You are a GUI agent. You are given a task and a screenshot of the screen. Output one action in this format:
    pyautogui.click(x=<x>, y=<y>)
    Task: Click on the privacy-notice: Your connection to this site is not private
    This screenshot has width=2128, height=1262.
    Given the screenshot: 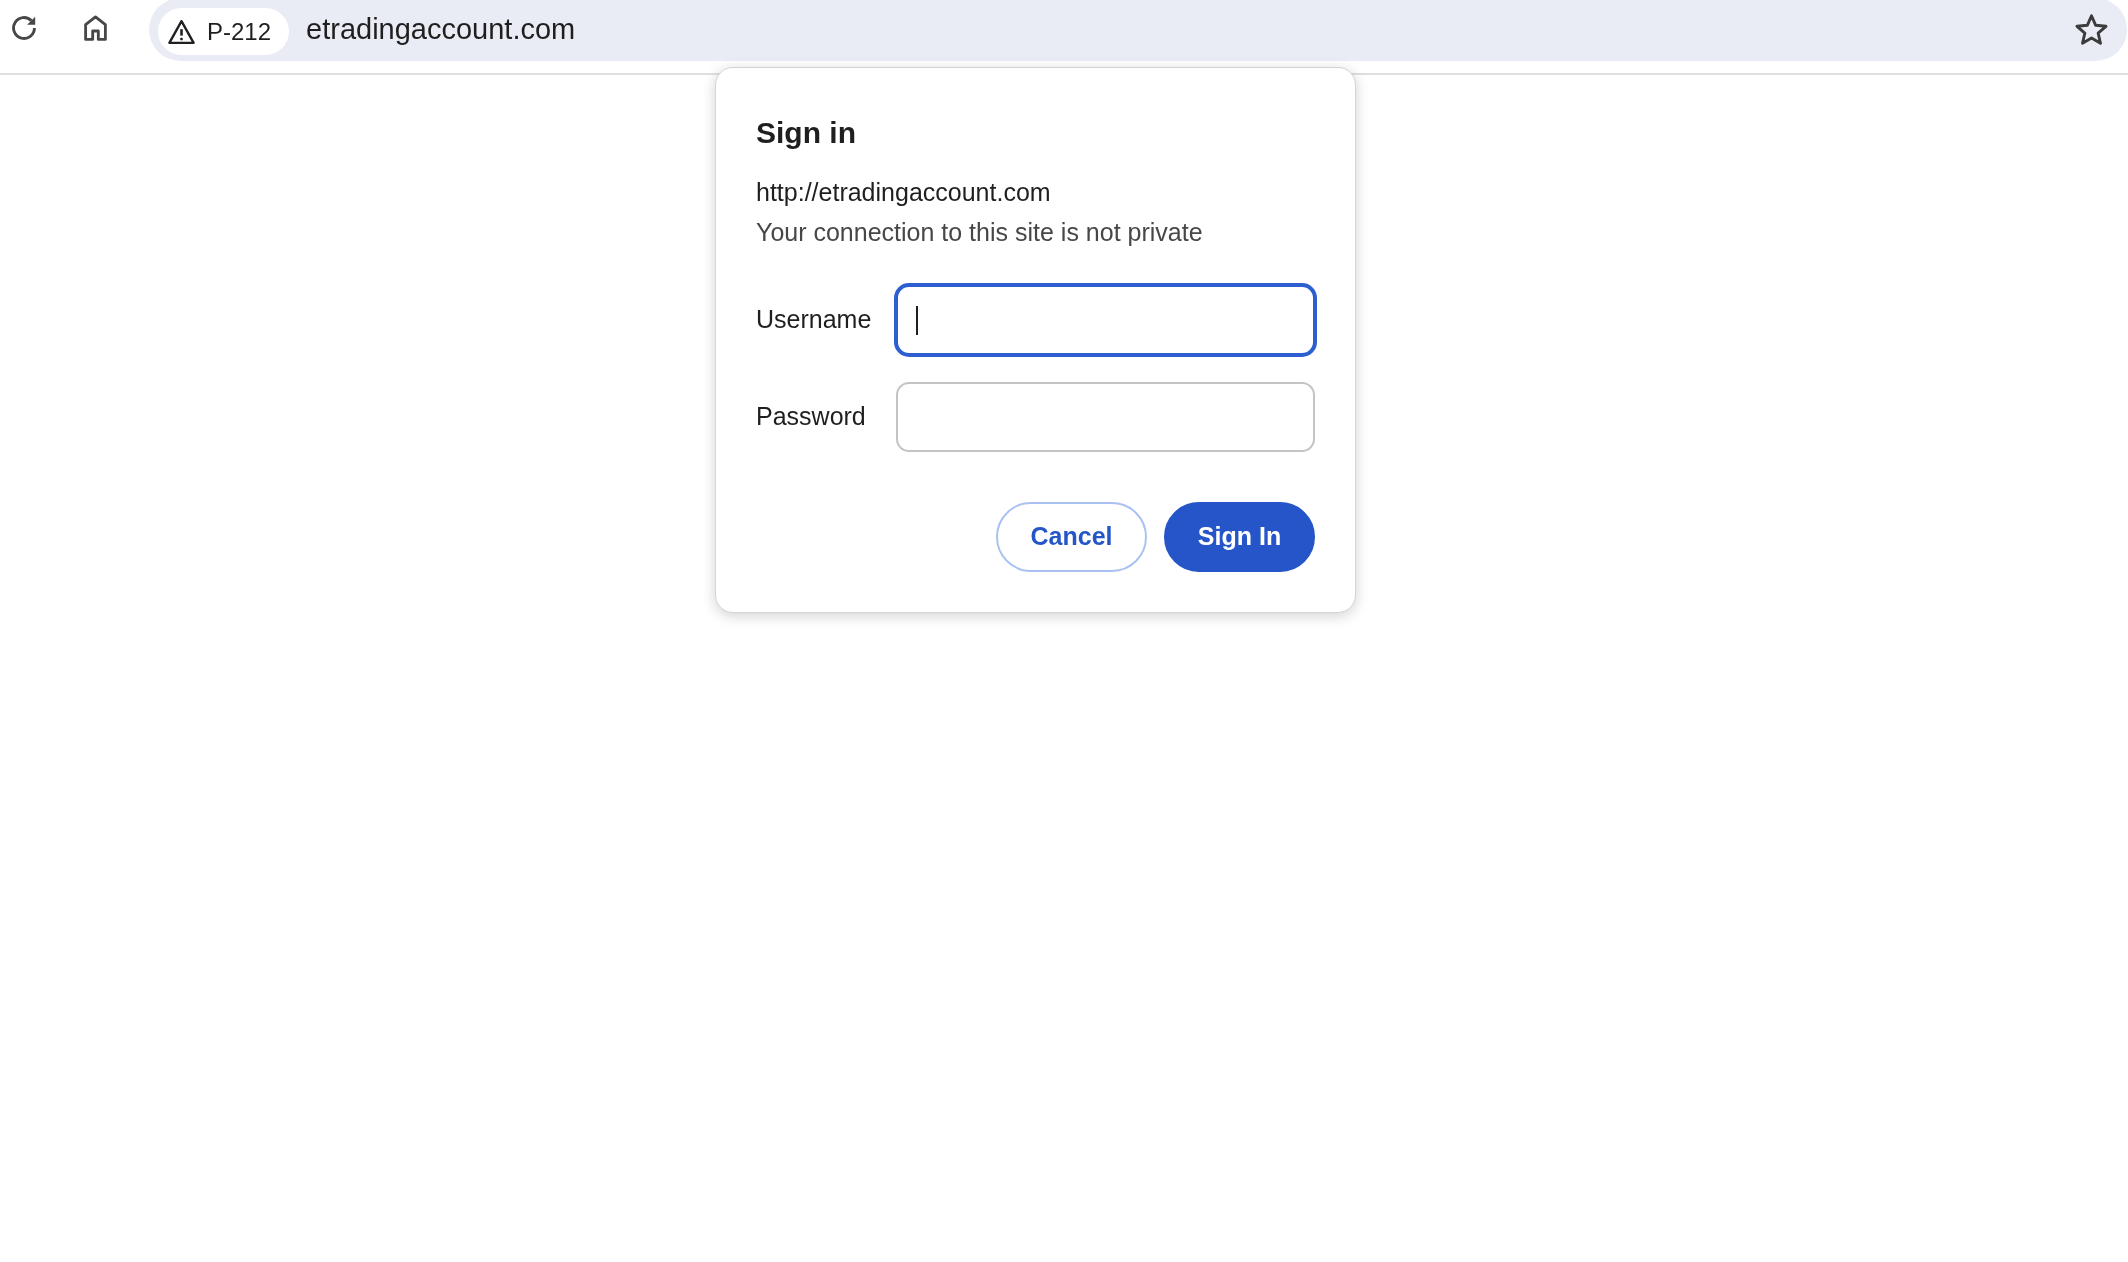 What is the action you would take?
    pyautogui.click(x=980, y=232)
    